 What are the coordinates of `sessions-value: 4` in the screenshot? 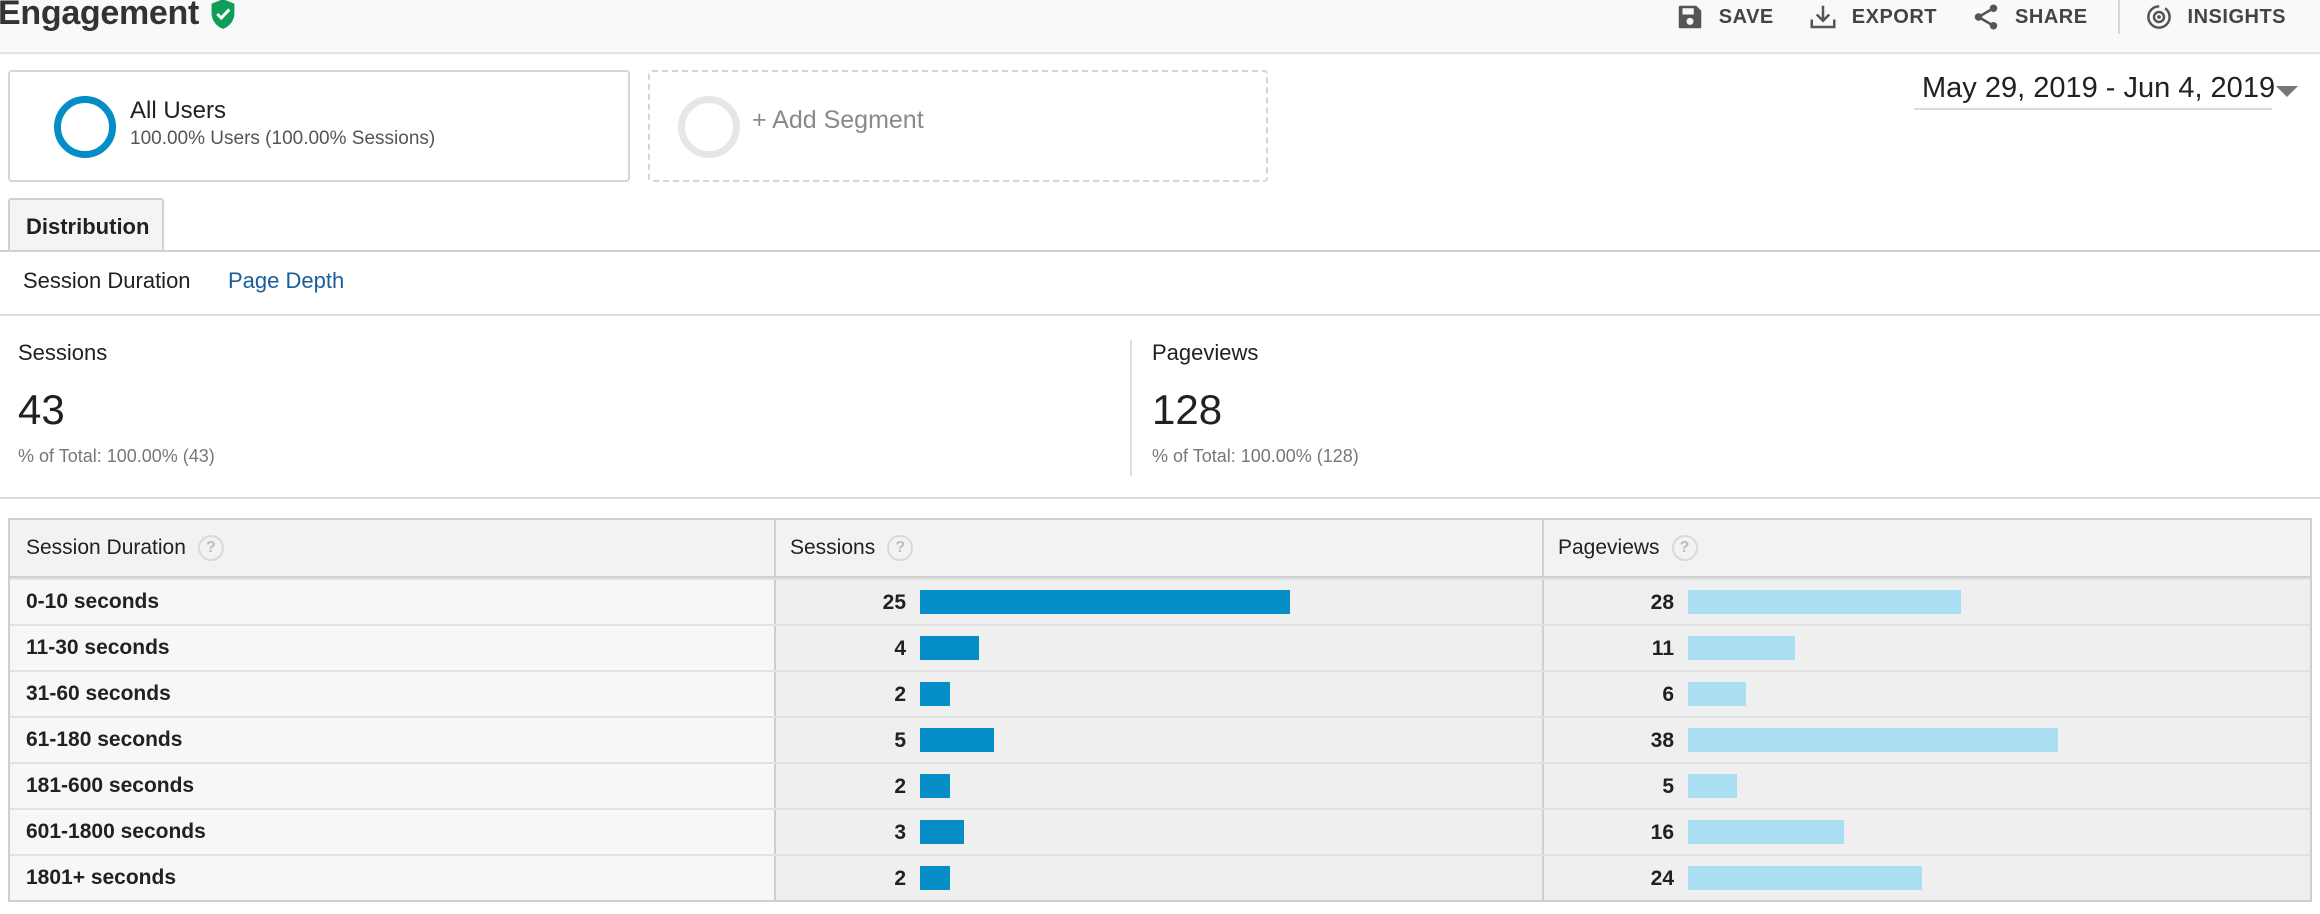 It's located at (900, 648).